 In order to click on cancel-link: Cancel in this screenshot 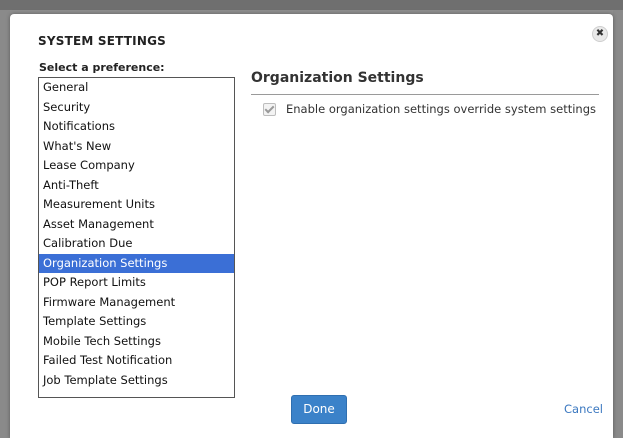, I will do `click(583, 409)`.